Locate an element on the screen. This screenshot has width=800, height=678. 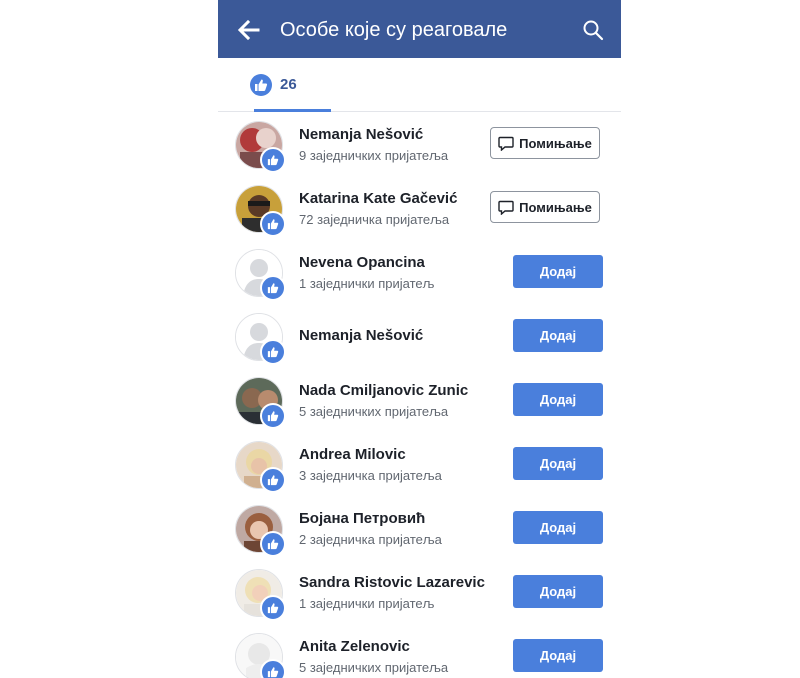
person-name: Andrea Milovic is located at coordinates (352, 454).